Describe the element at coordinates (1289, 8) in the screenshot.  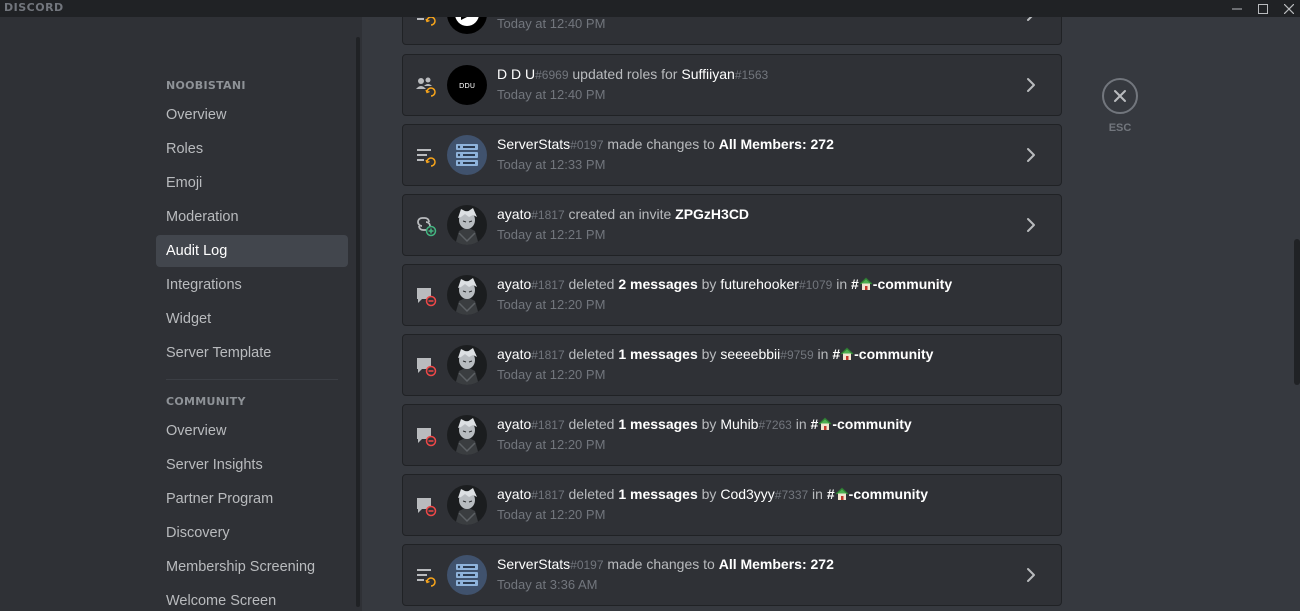
I see `close-window-icon` at that location.